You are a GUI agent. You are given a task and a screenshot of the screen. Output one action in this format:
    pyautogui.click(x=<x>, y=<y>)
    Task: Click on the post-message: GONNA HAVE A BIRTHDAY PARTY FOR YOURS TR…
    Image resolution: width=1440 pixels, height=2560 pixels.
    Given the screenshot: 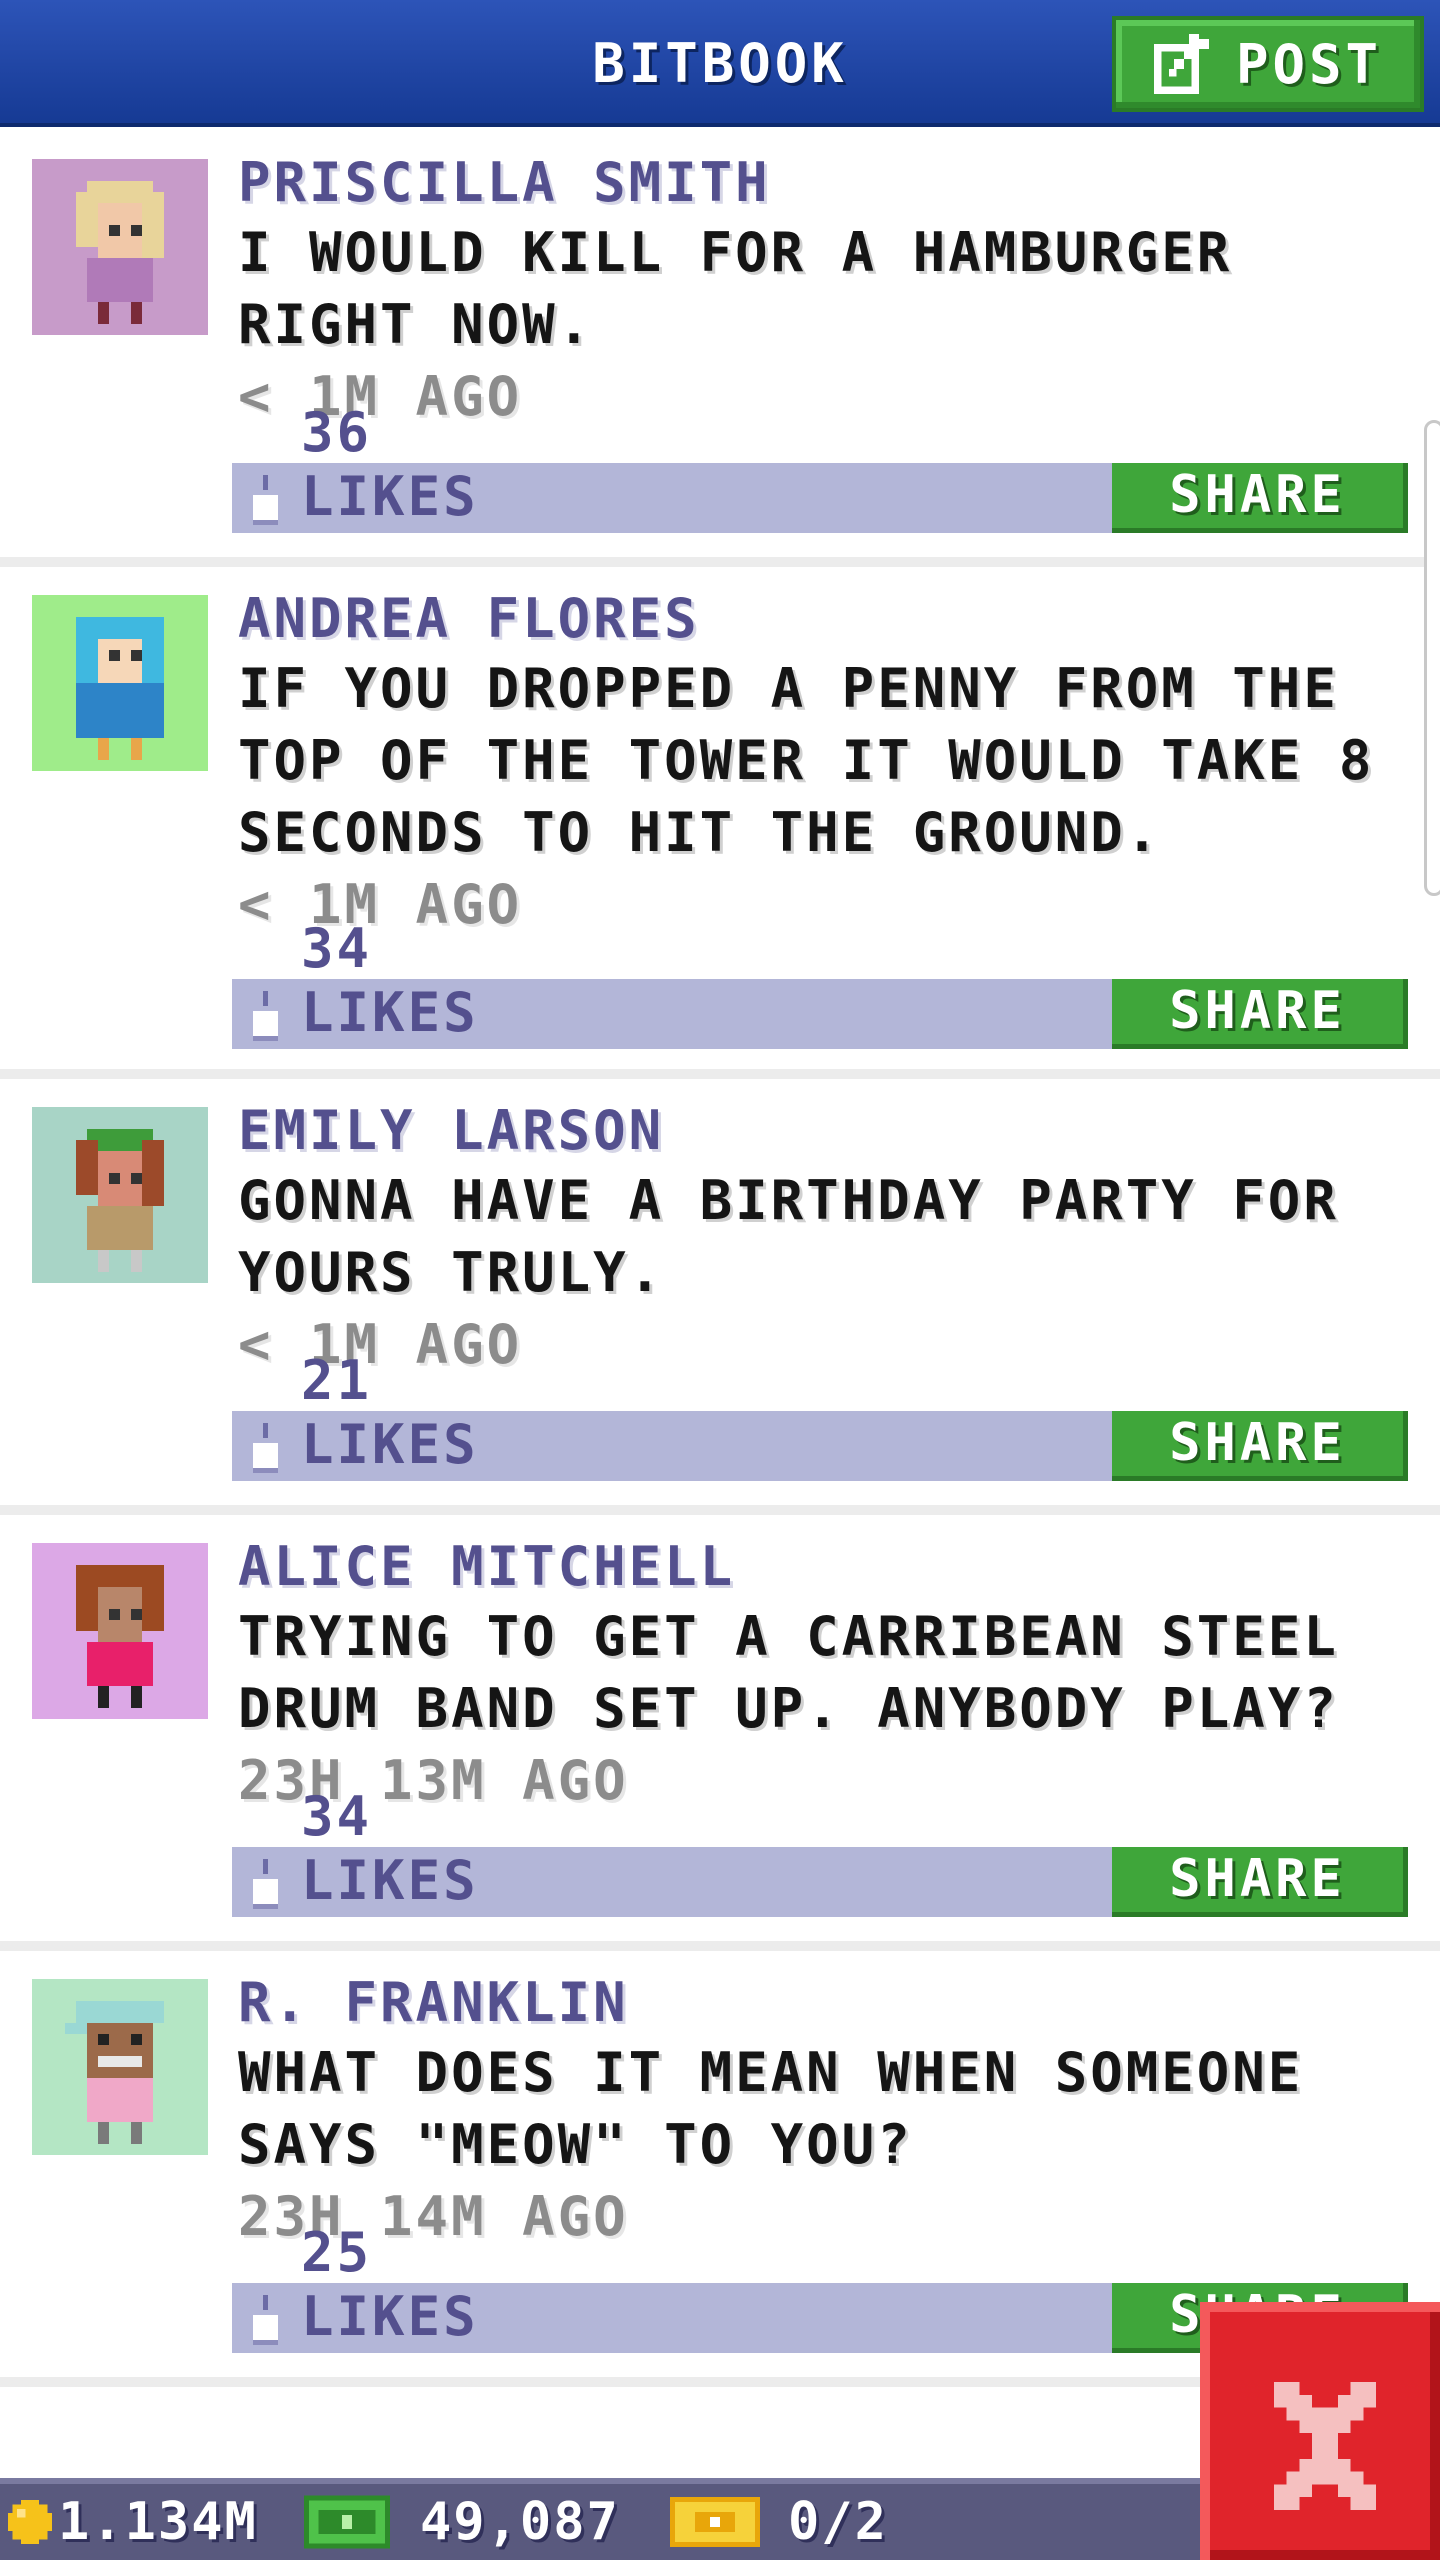 What is the action you would take?
    pyautogui.click(x=788, y=1236)
    